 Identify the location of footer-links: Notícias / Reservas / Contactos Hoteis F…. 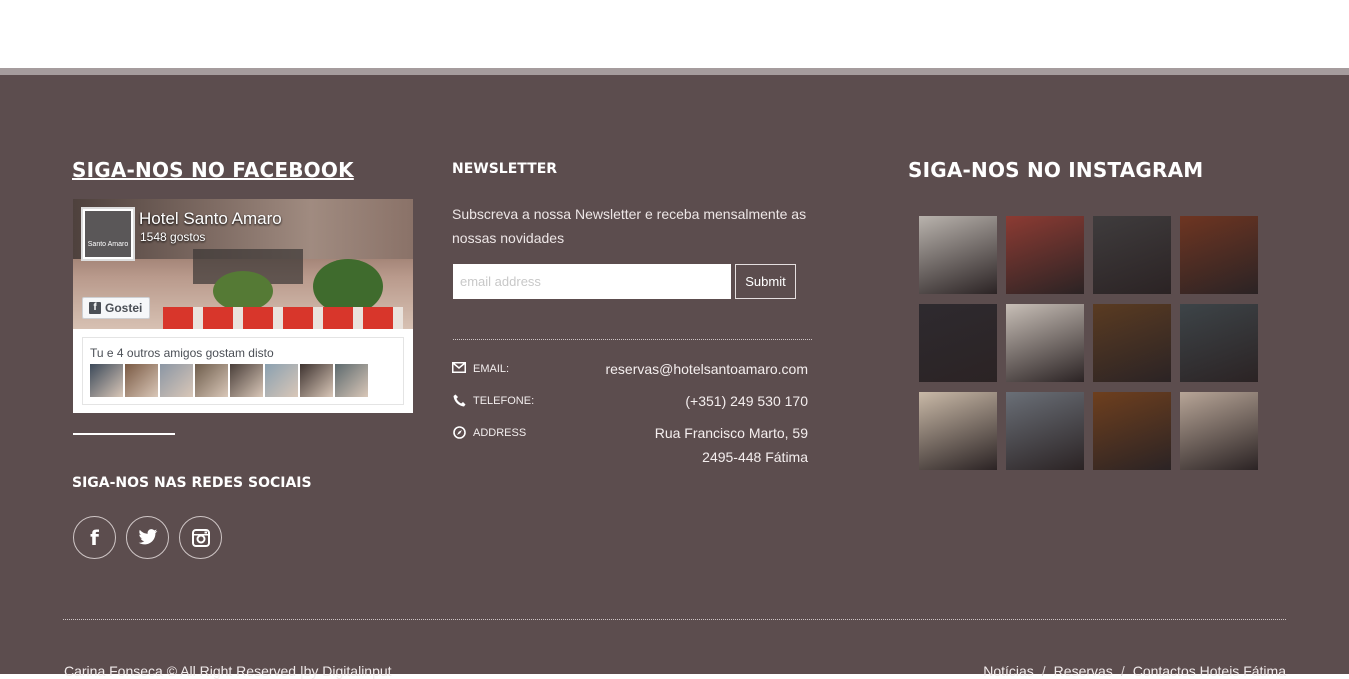
(1134, 671).